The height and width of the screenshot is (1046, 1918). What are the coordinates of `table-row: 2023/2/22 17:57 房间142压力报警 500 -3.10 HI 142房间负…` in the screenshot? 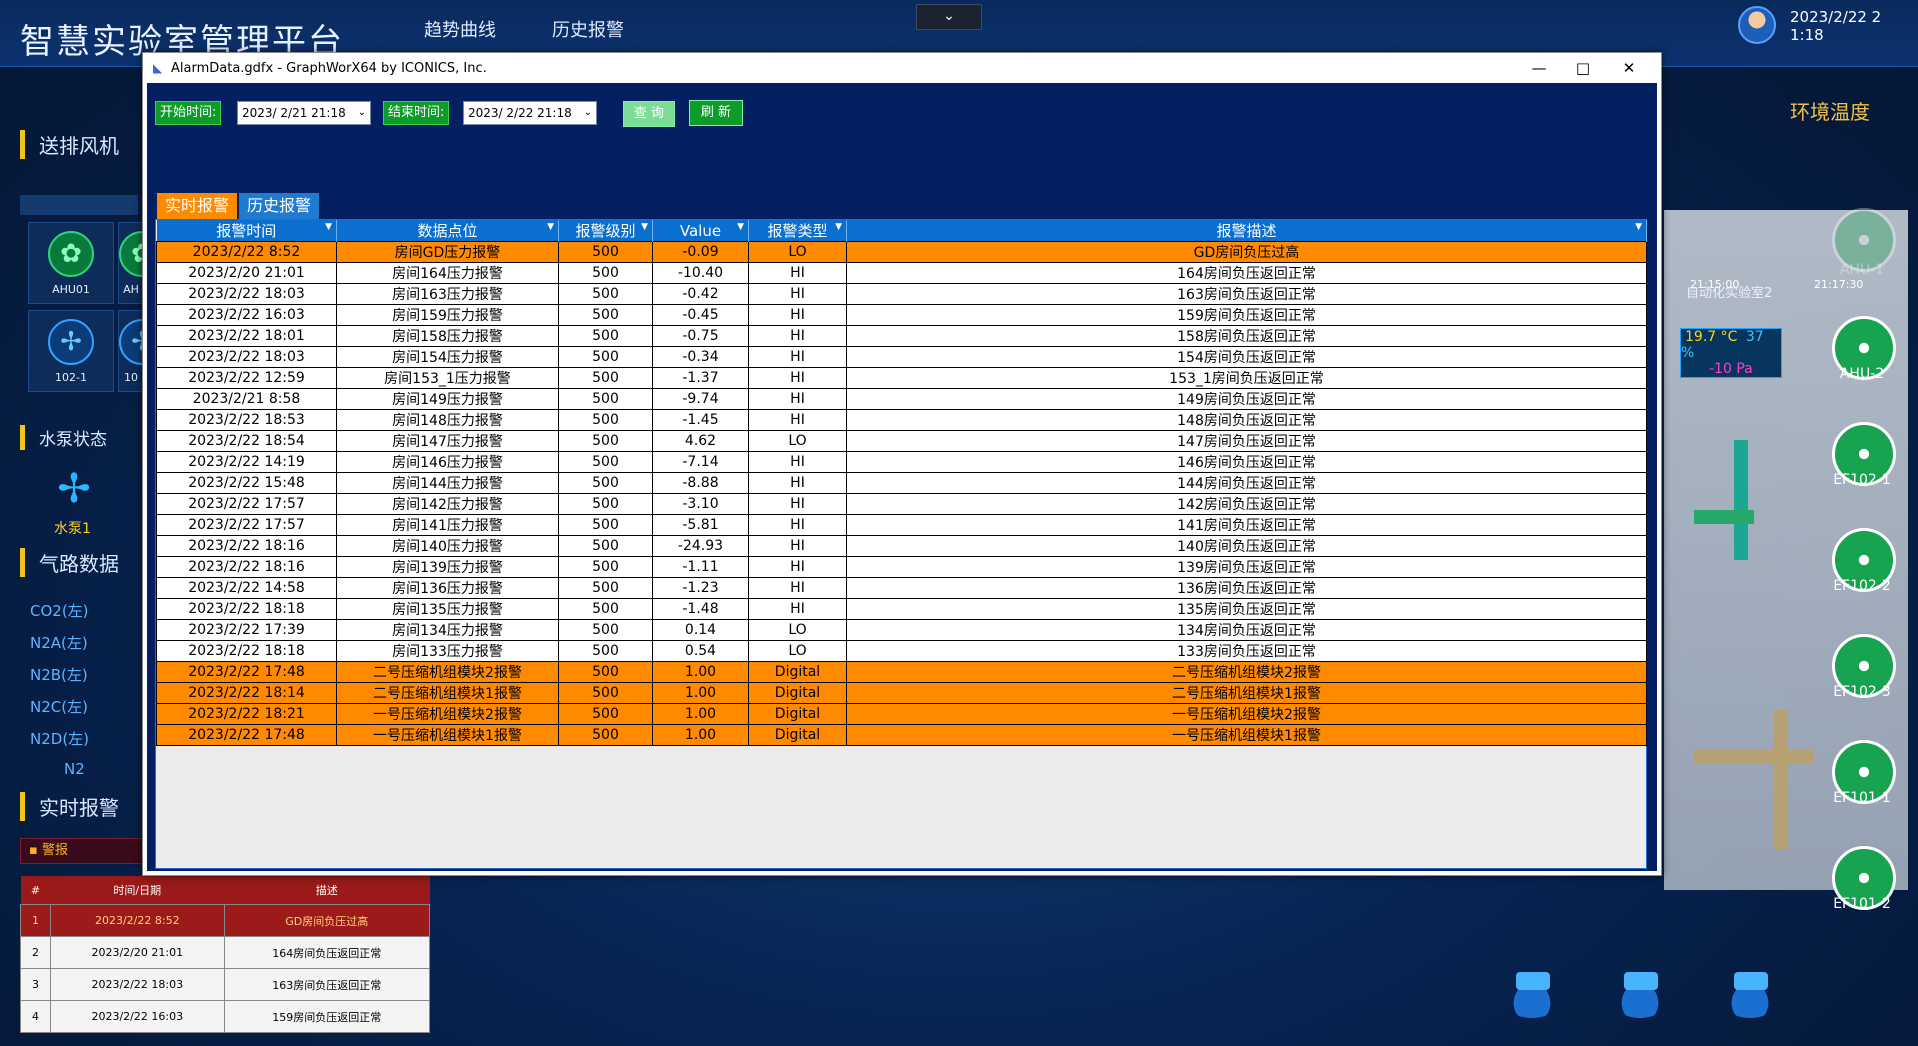 It's located at (901, 504).